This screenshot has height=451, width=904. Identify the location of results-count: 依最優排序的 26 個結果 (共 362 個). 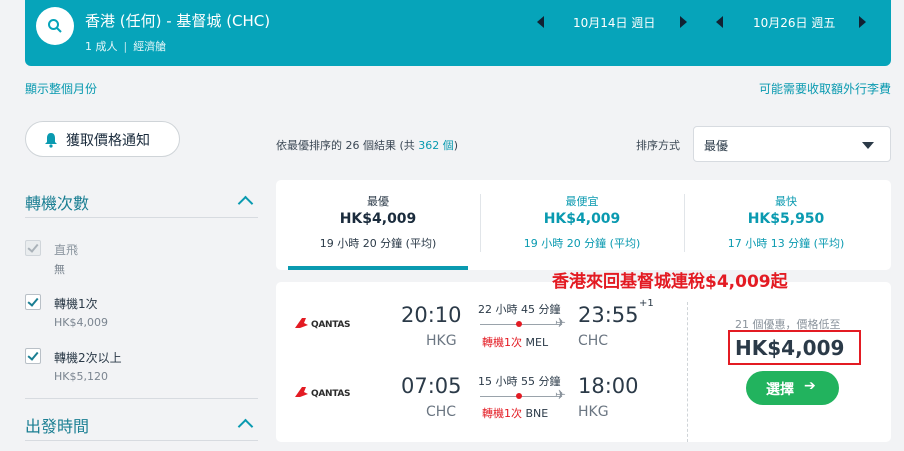
(367, 145).